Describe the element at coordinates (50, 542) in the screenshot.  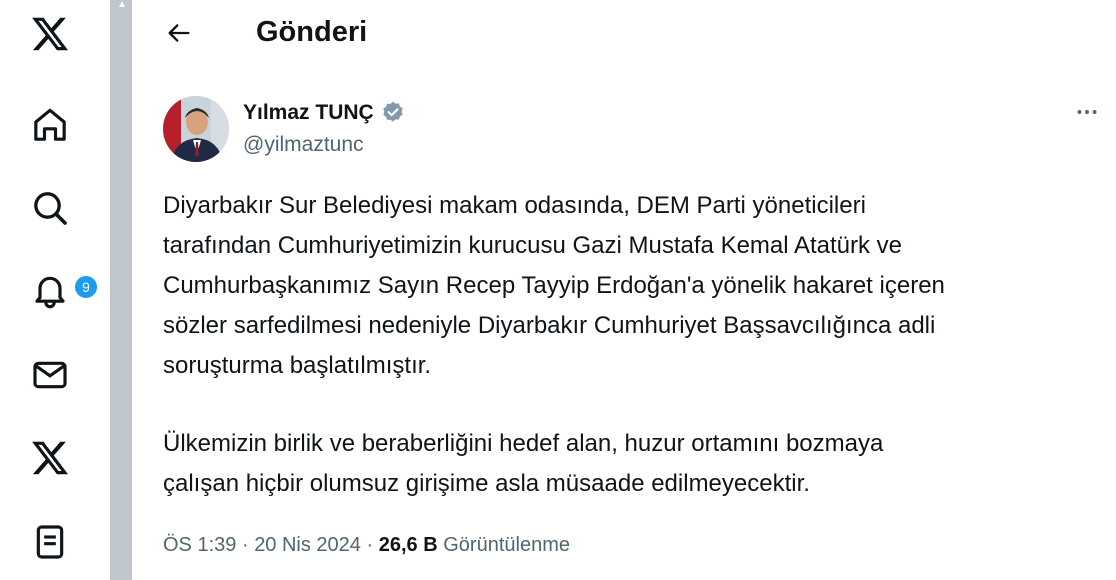
I see `lists-icon` at that location.